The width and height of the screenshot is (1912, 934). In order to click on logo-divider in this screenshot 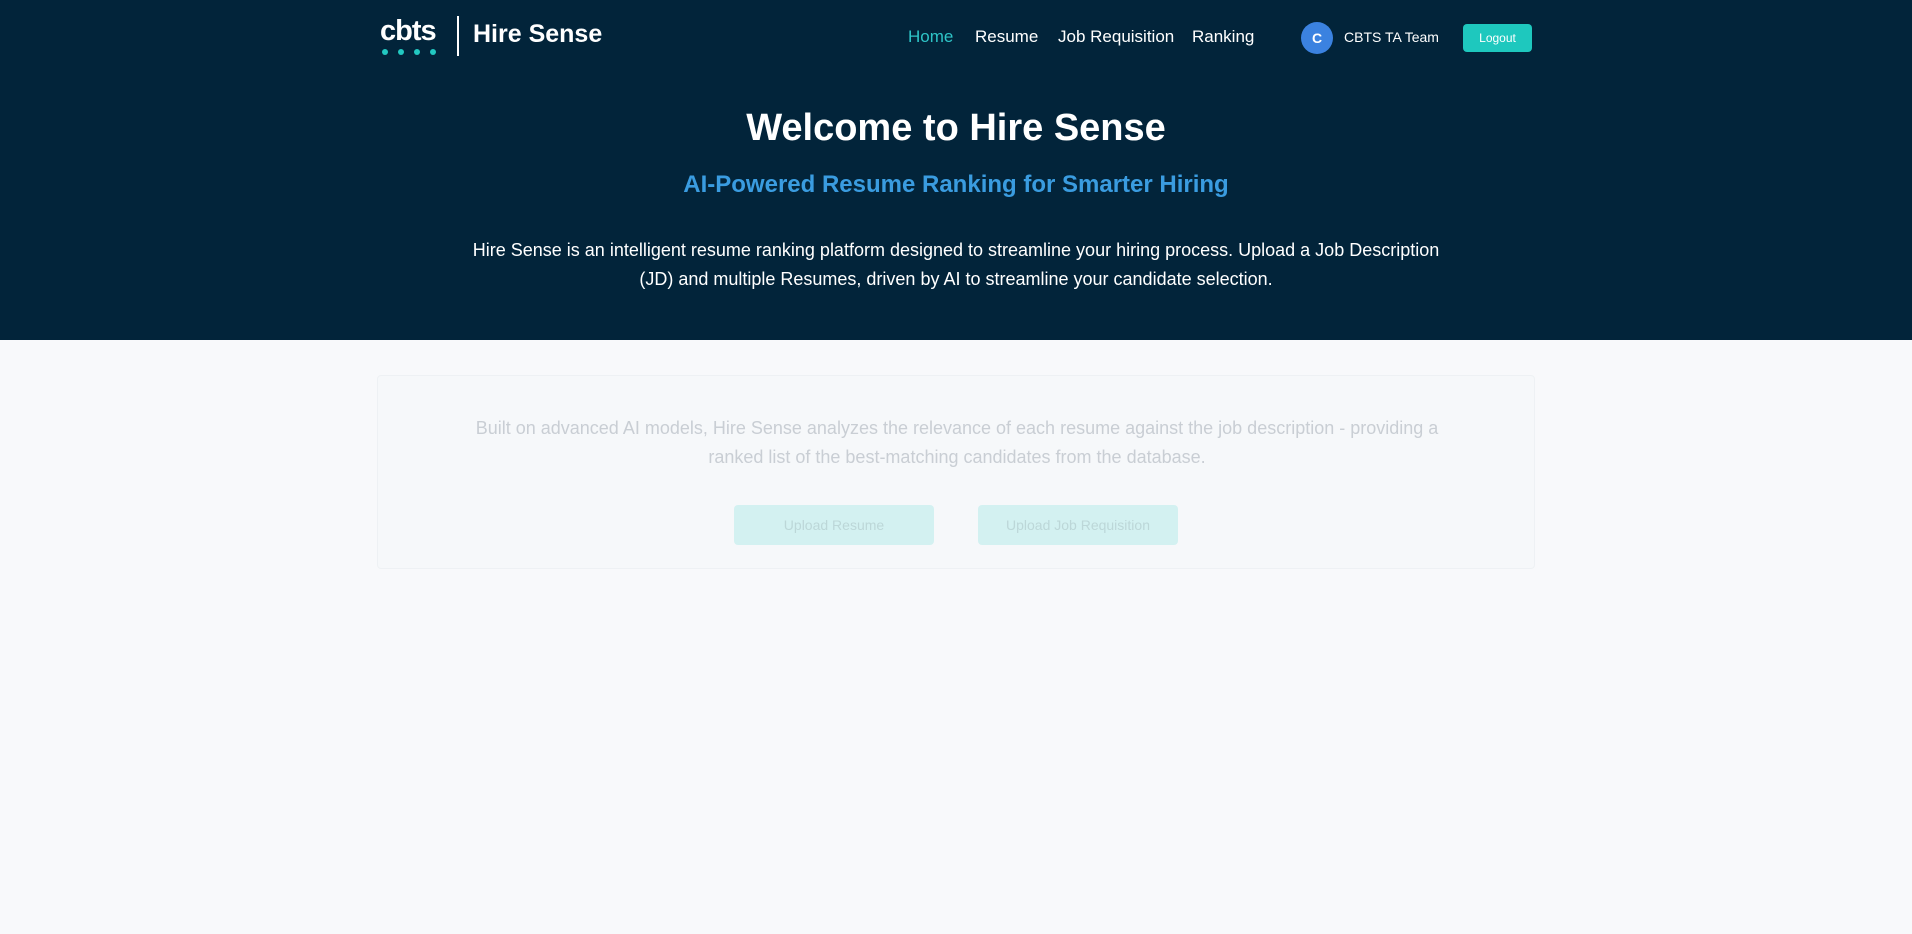, I will do `click(458, 36)`.